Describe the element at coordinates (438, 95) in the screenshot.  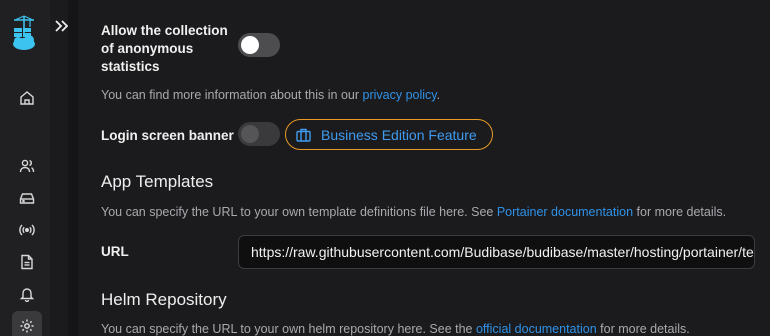
I see `privacy-text-suffix: .` at that location.